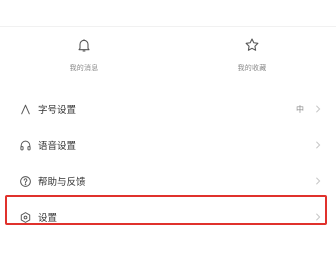 Image resolution: width=336 pixels, height=270 pixels. Describe the element at coordinates (84, 47) in the screenshot. I see `bell-icon` at that location.